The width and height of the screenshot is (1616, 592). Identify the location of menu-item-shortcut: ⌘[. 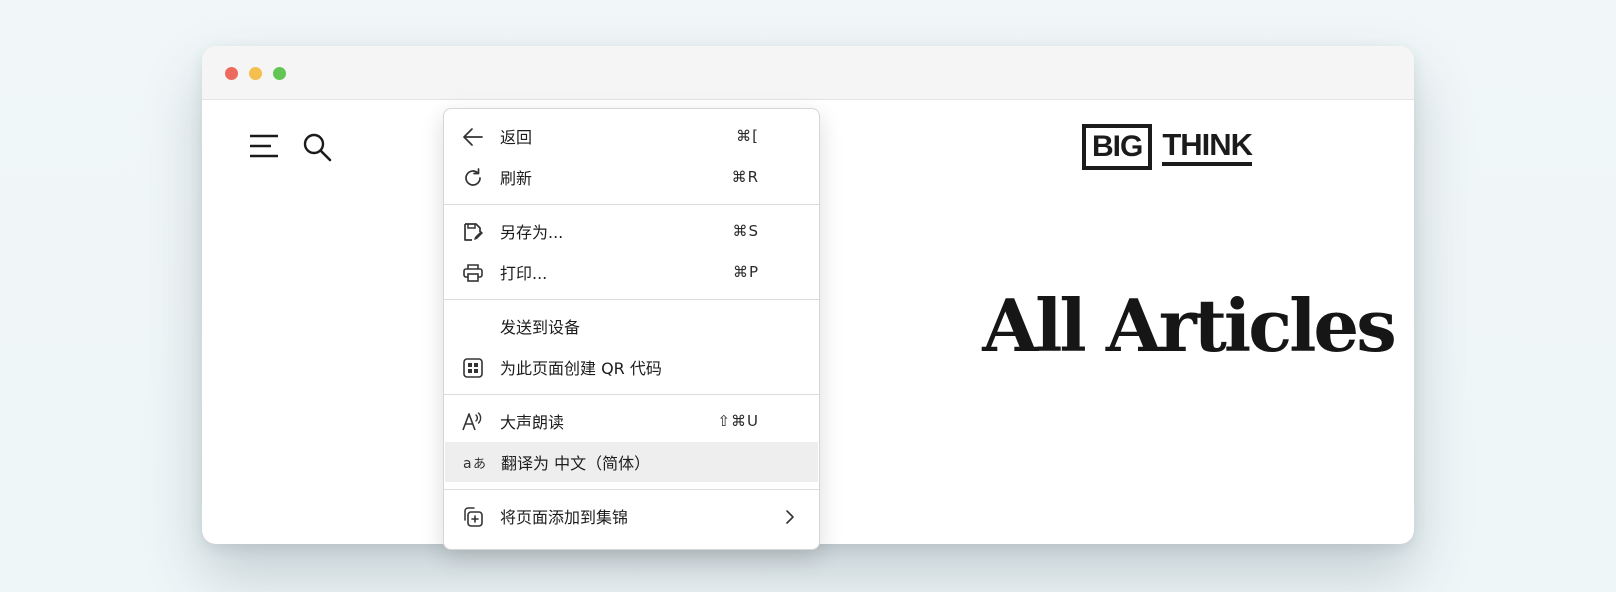
(747, 136).